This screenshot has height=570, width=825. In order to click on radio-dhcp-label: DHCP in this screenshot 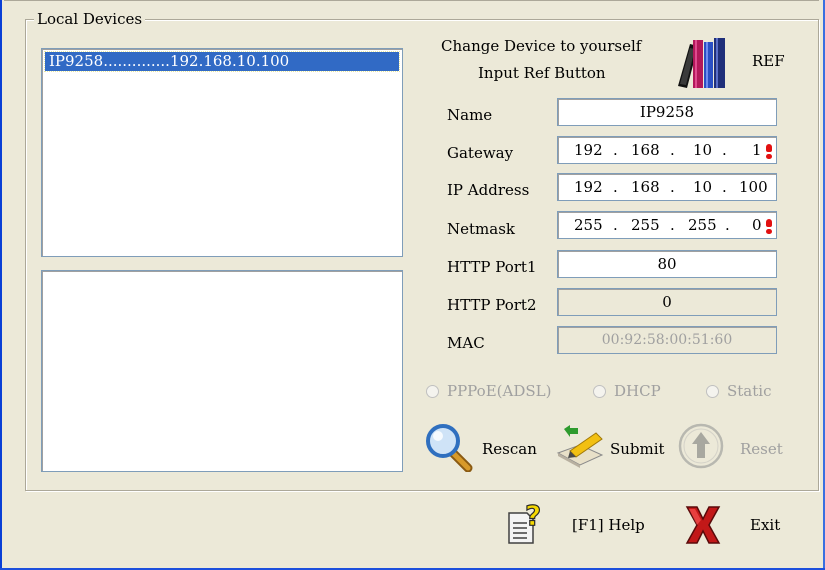, I will do `click(637, 391)`.